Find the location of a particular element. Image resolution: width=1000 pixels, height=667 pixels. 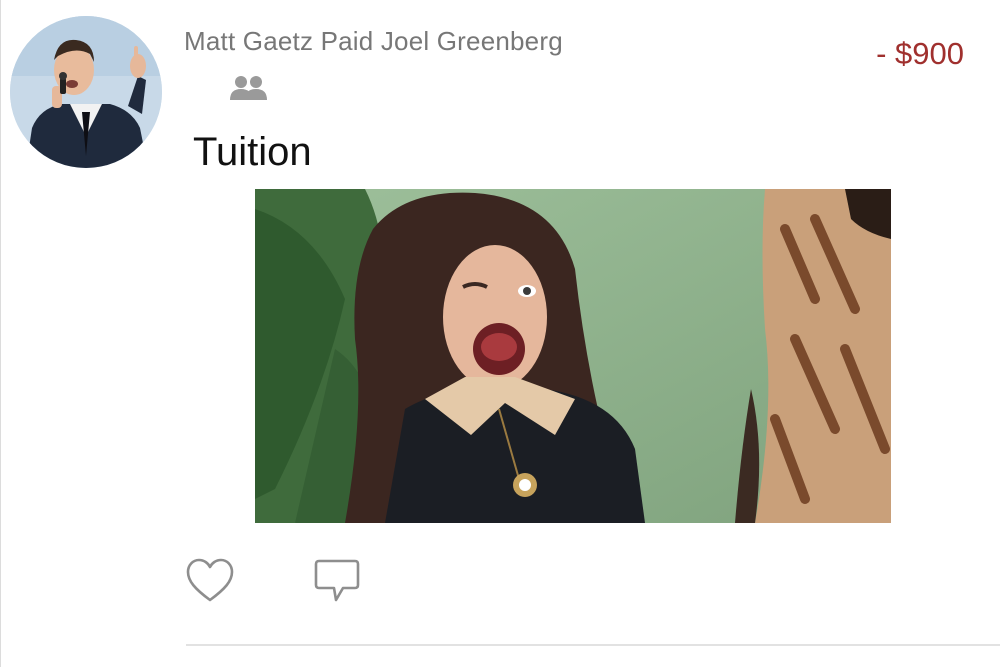

avatar is located at coordinates (86, 92).